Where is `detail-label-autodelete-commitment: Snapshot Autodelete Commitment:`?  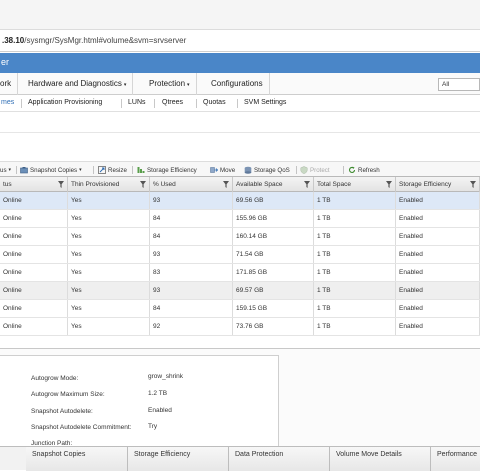
detail-label-autodelete-commitment: Snapshot Autodelete Commitment: is located at coordinates (81, 427).